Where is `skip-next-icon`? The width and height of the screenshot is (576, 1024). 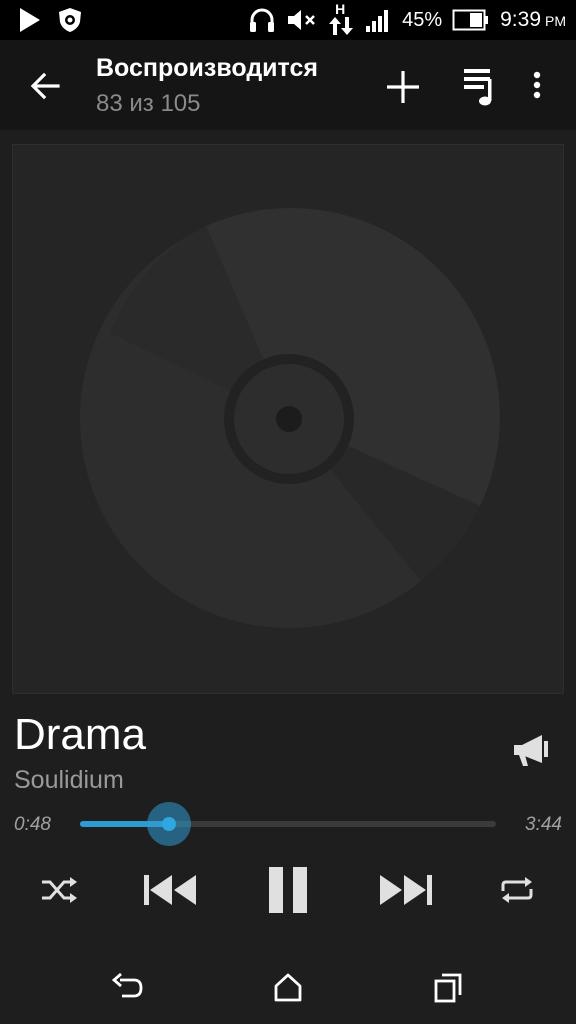
skip-next-icon is located at coordinates (406, 890).